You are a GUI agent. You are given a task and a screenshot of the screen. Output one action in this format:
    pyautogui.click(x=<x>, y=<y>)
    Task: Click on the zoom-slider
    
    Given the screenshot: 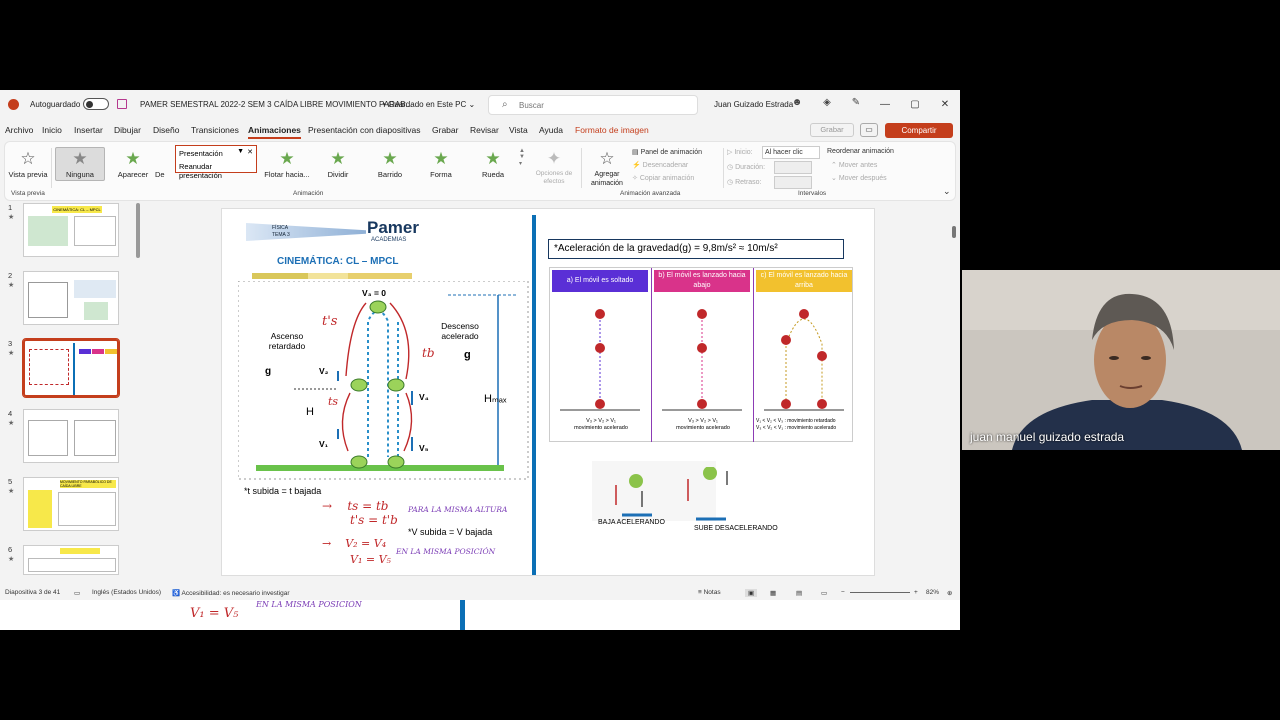 What is the action you would take?
    pyautogui.click(x=880, y=592)
    